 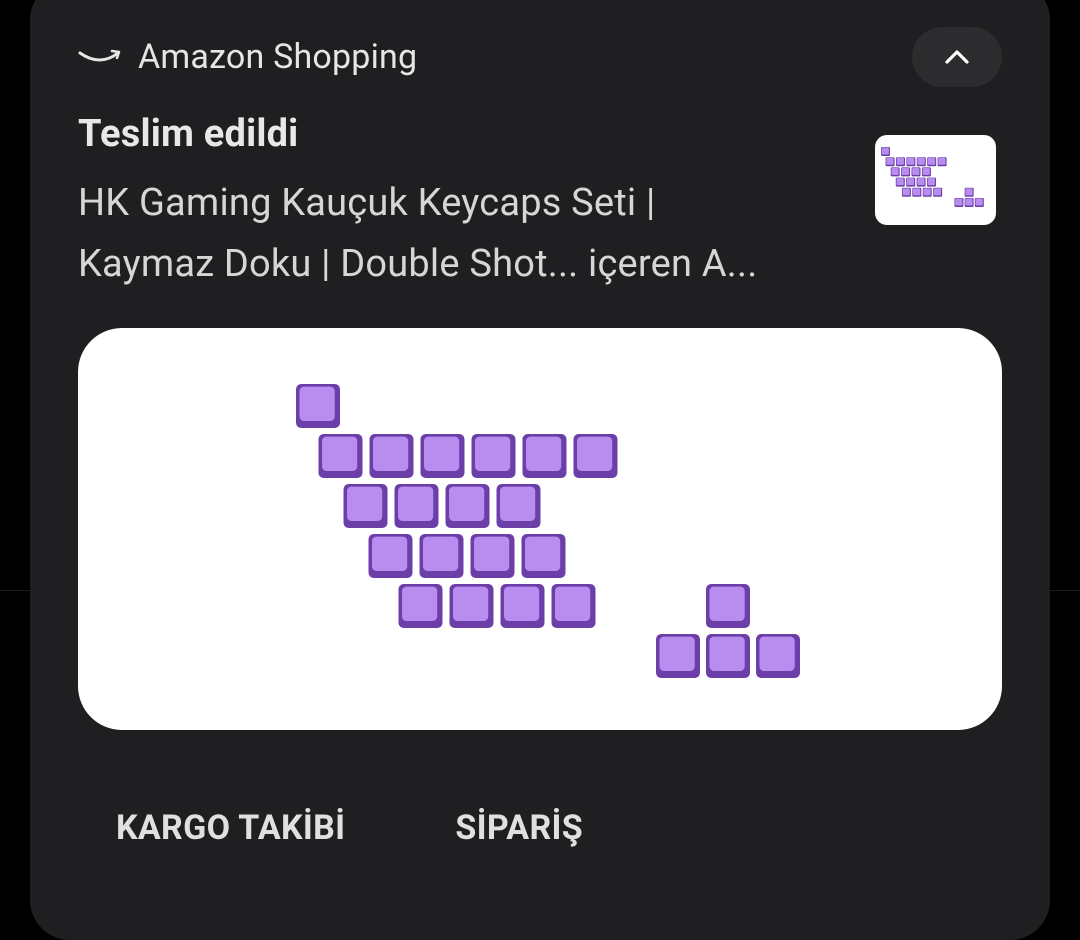 I want to click on track-package-button: KARGO TAKİBİ, so click(x=230, y=828).